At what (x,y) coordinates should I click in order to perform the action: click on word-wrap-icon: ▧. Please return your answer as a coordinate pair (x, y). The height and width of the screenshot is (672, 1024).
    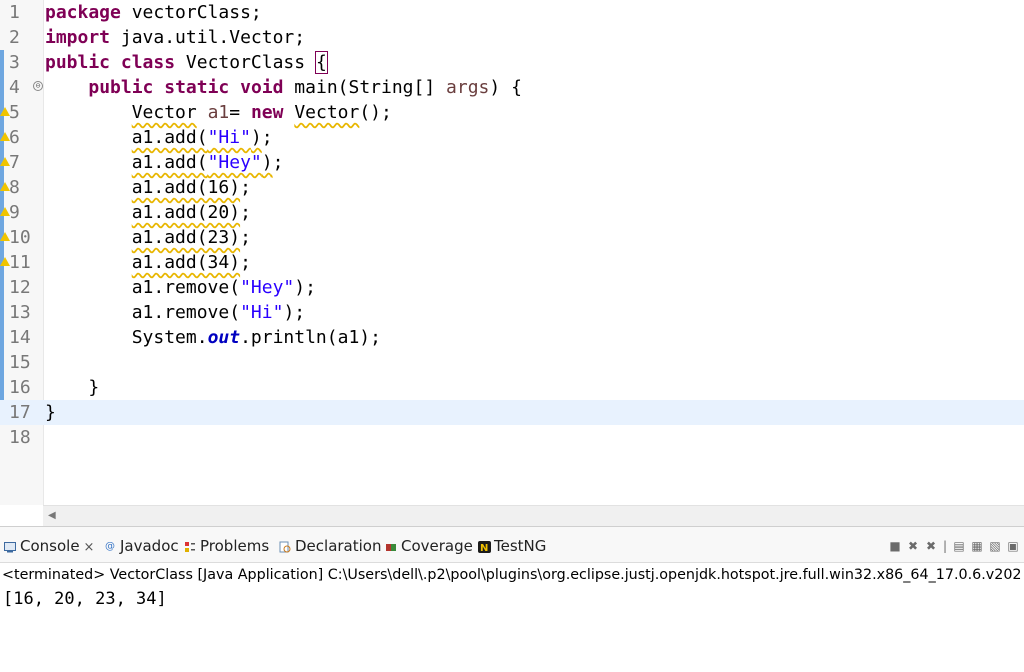
    Looking at the image, I should click on (995, 546).